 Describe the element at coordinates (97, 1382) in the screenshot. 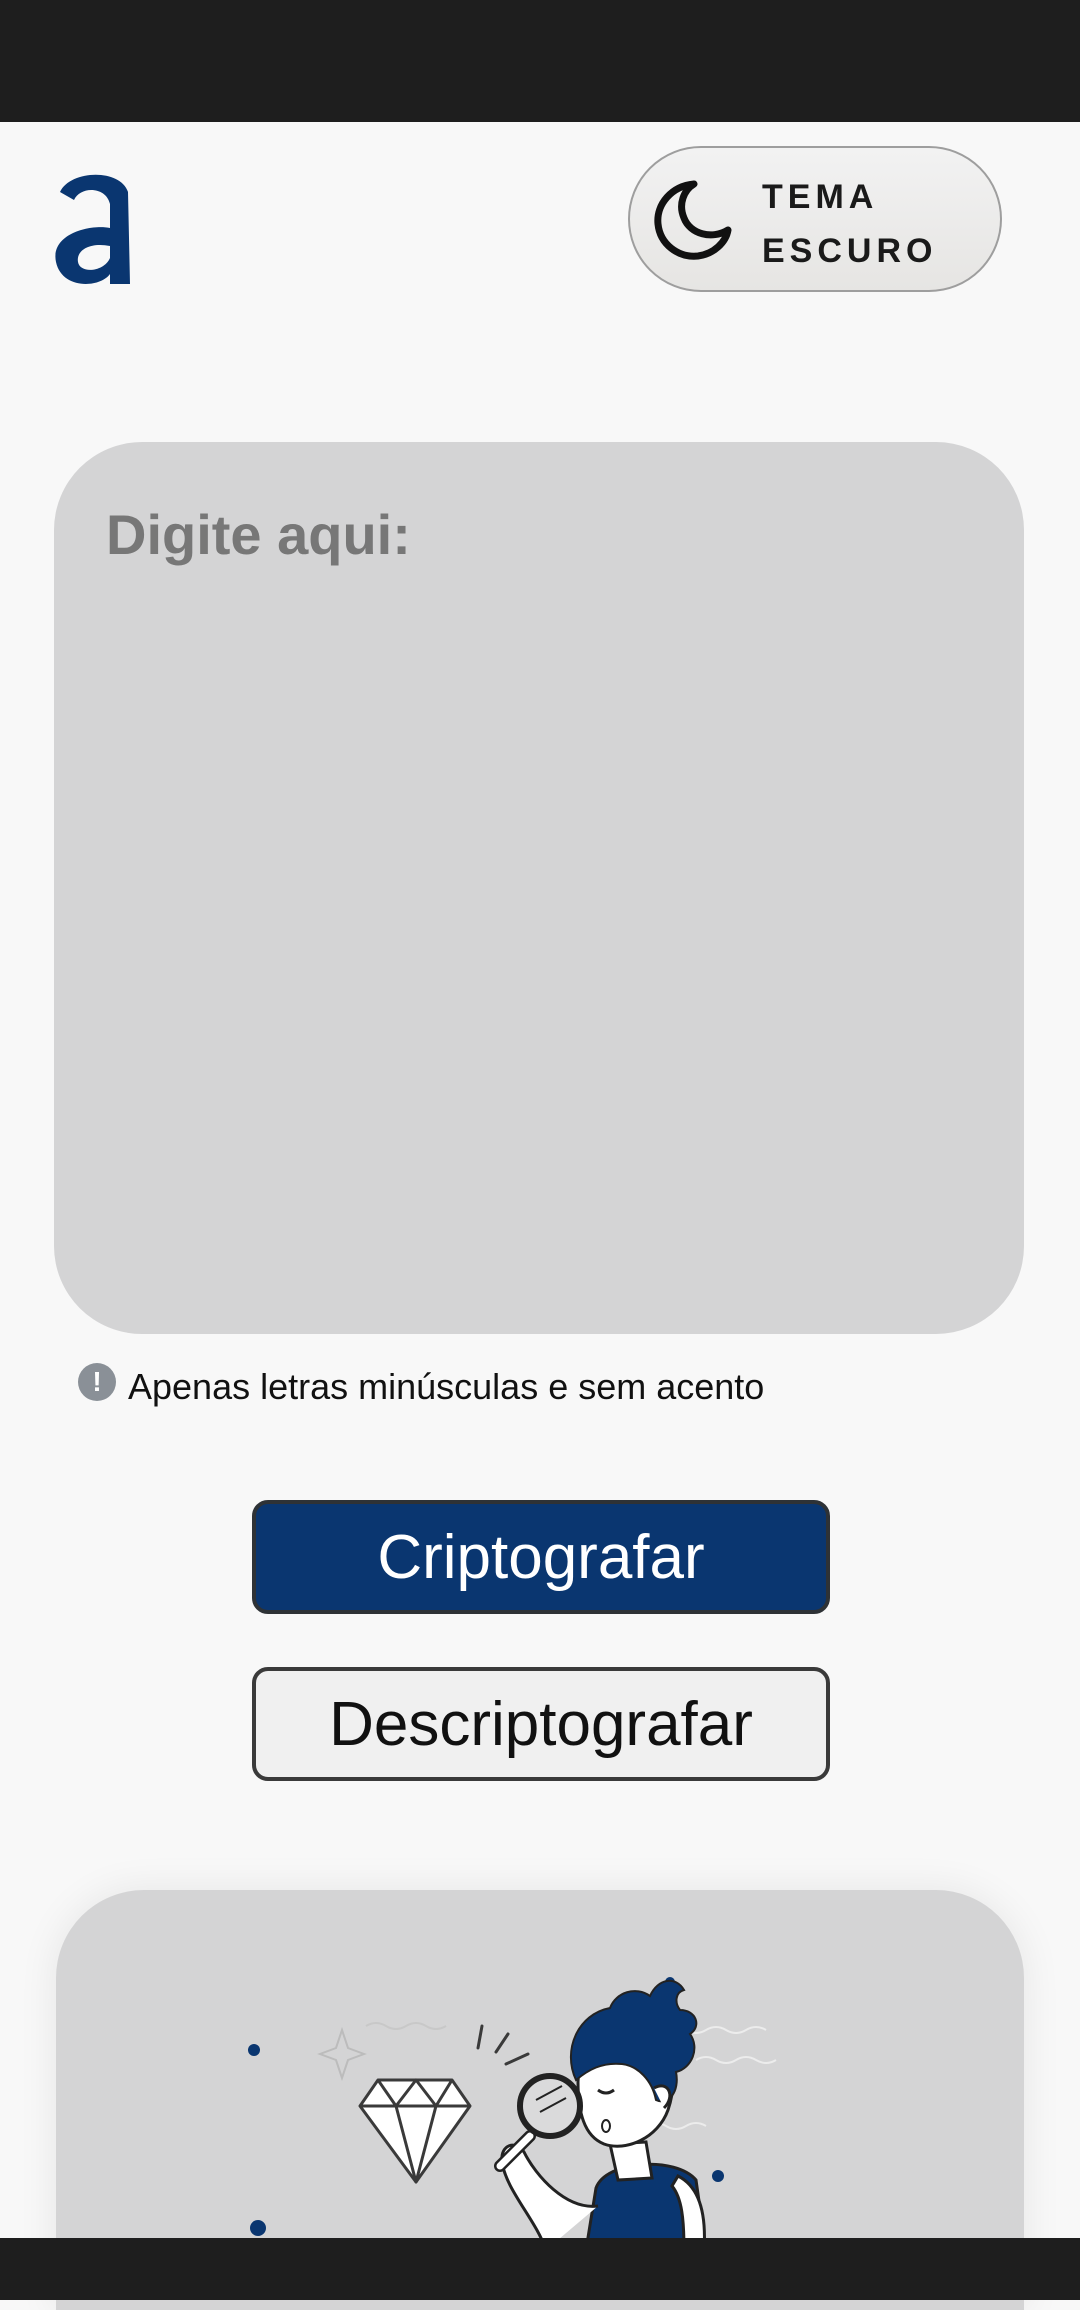

I see `exclamation-icon: !` at that location.